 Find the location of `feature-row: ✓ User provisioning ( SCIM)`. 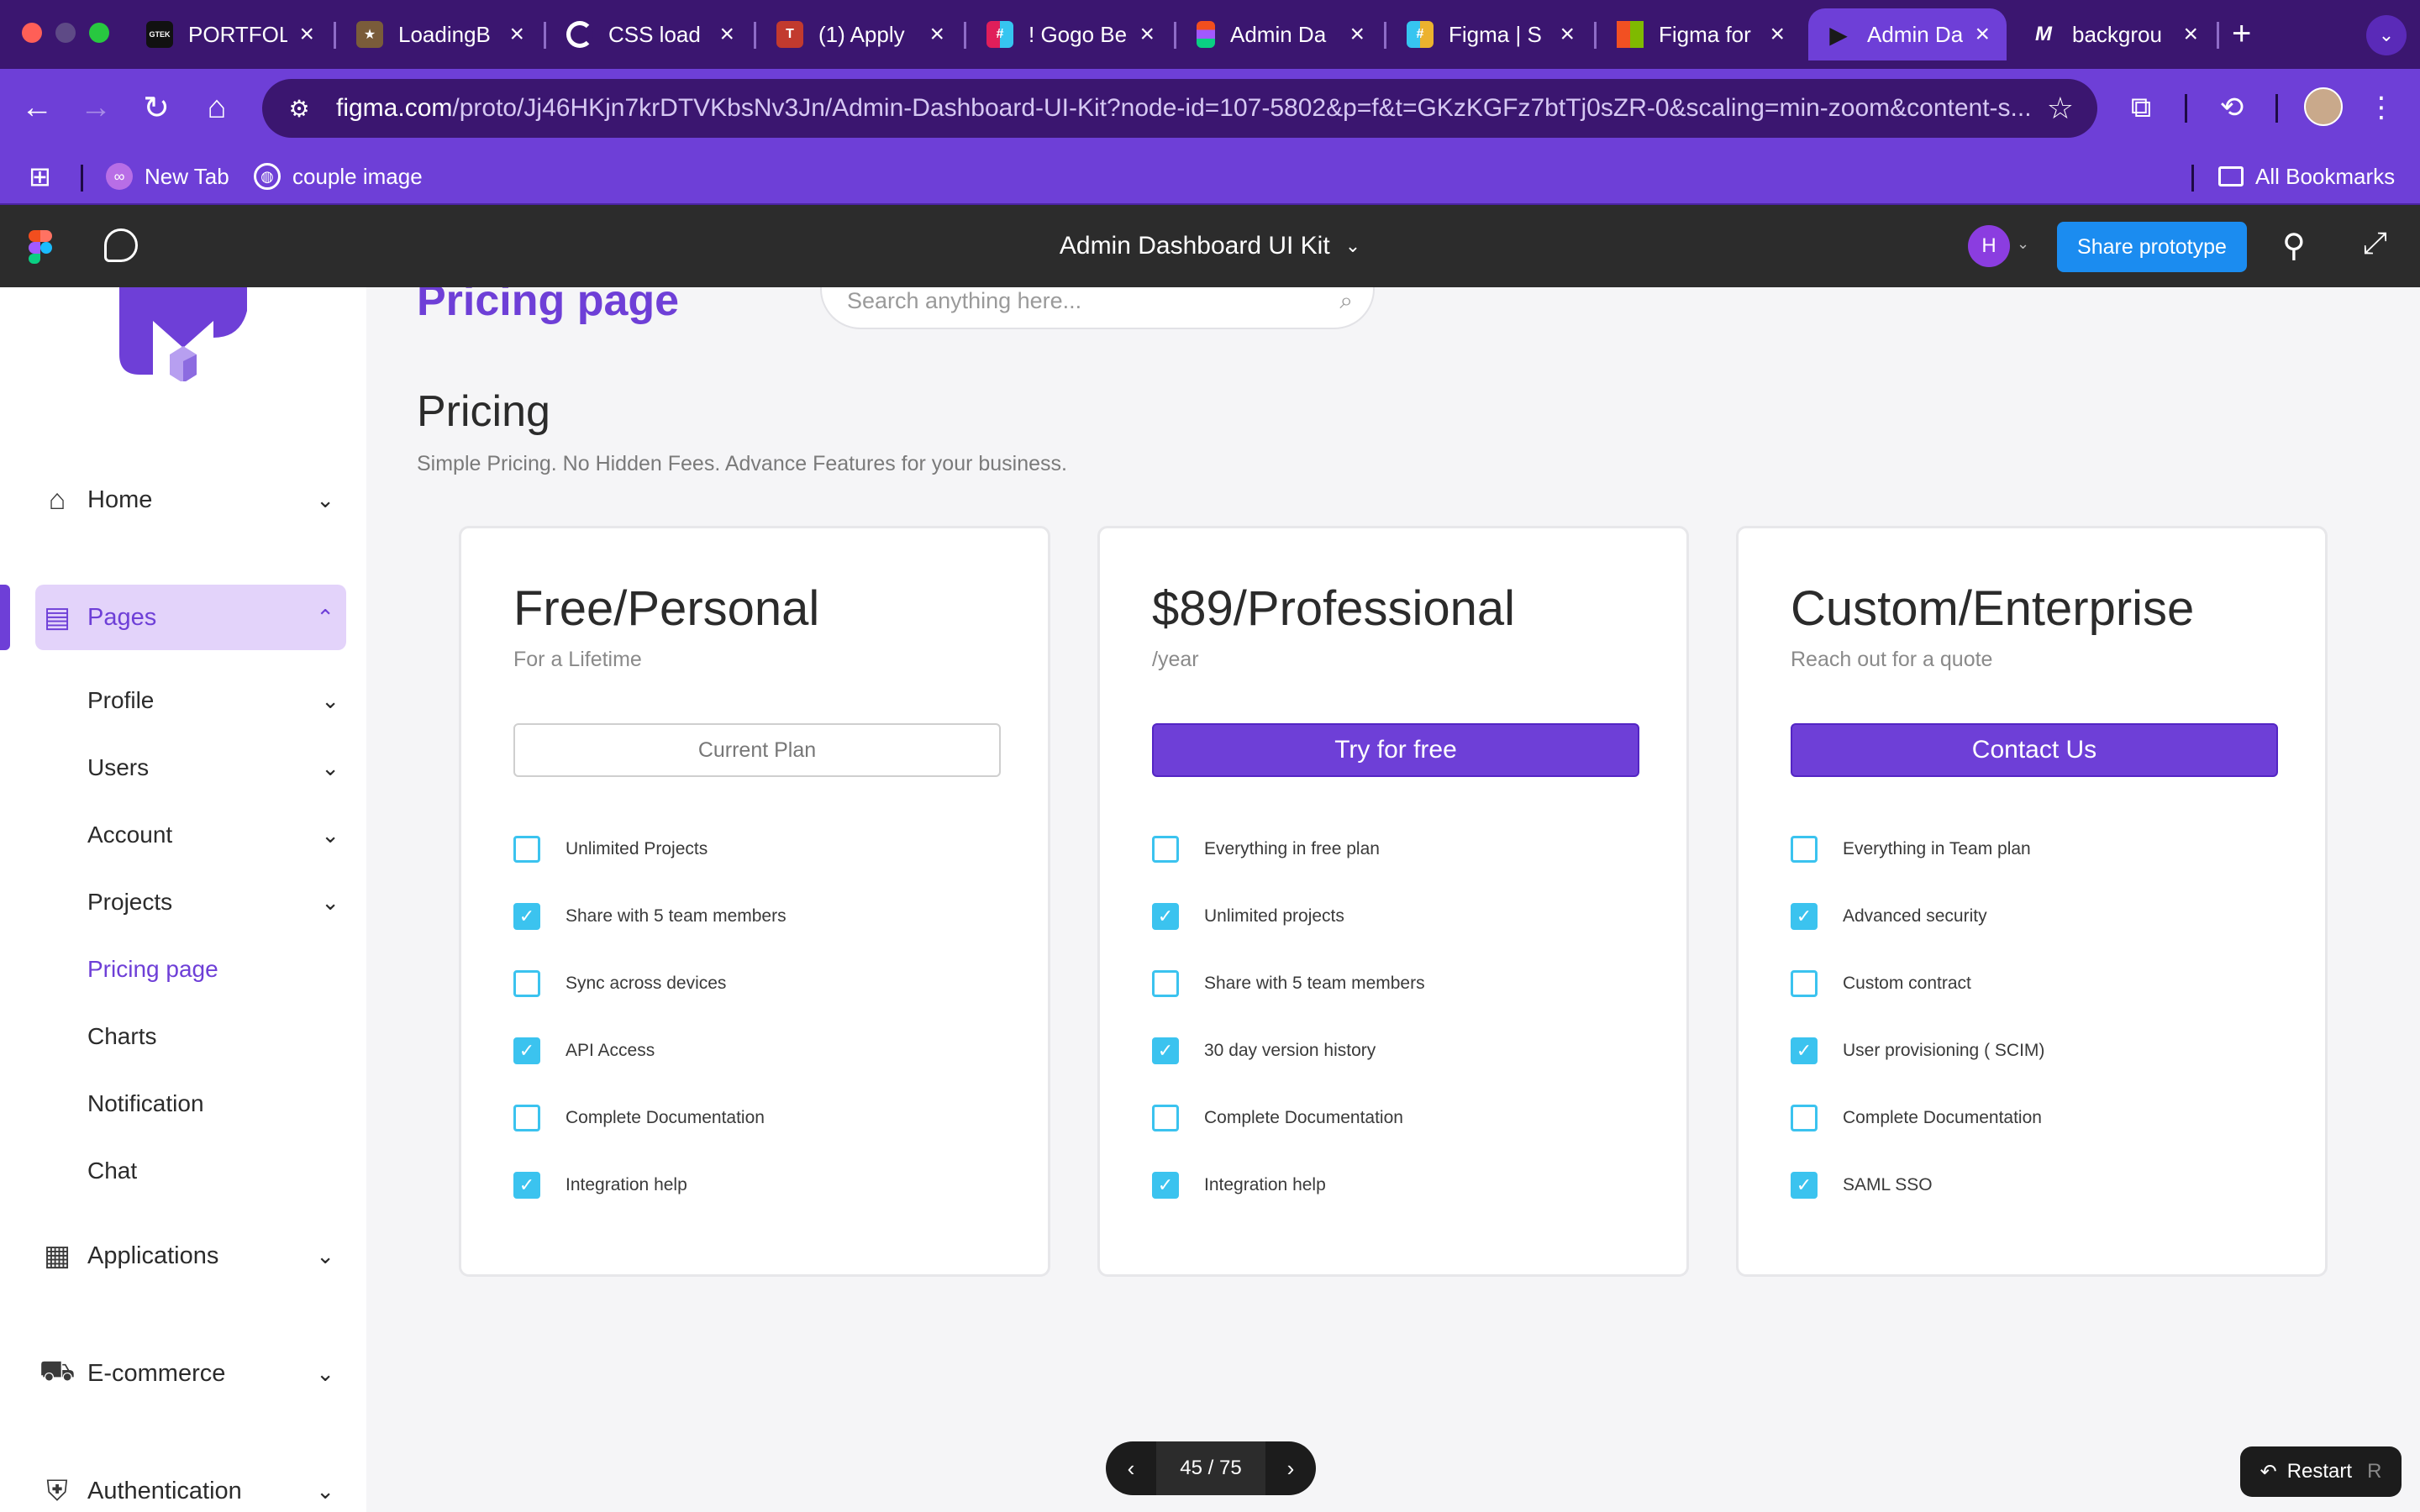

feature-row: ✓ User provisioning ( SCIM) is located at coordinates (1918, 1051).